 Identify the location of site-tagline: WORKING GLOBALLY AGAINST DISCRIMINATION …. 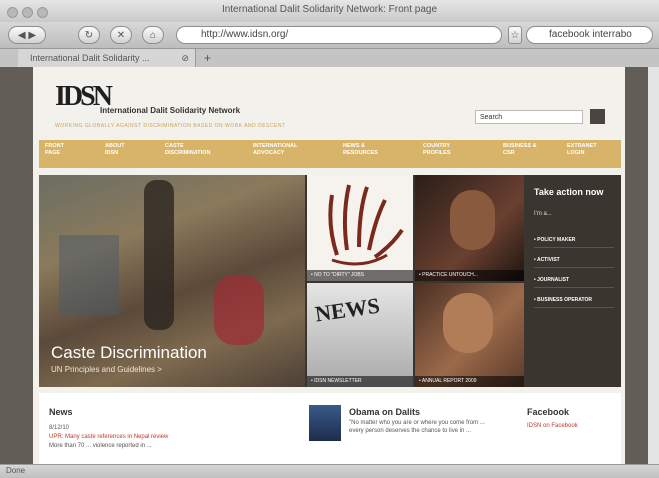
(170, 126).